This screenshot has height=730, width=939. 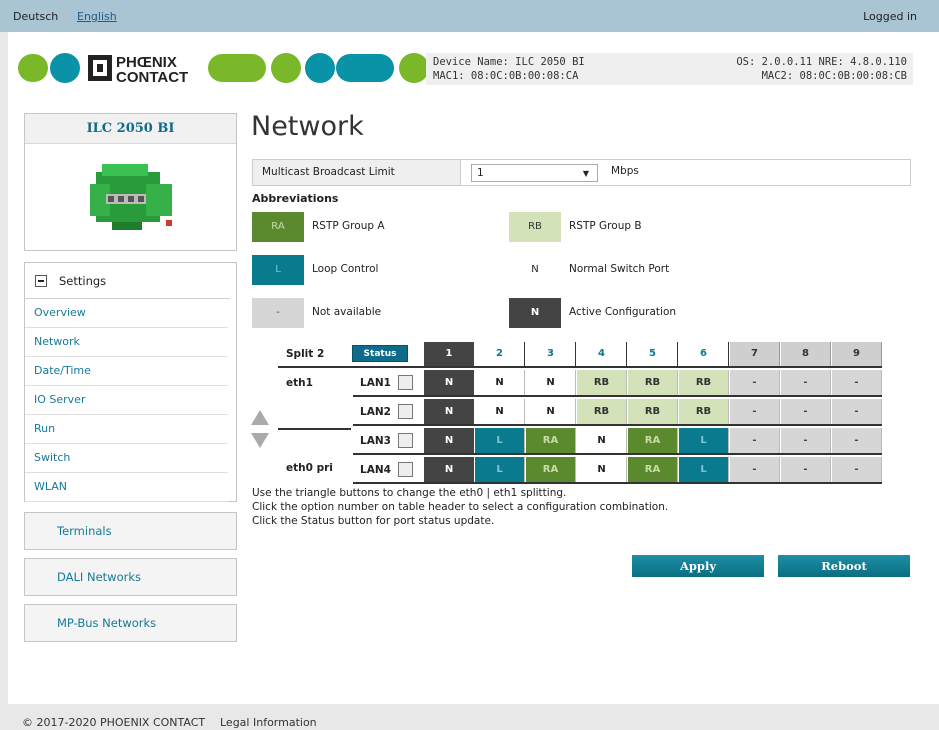 What do you see at coordinates (551, 354) in the screenshot?
I see `option-header-3: 3` at bounding box center [551, 354].